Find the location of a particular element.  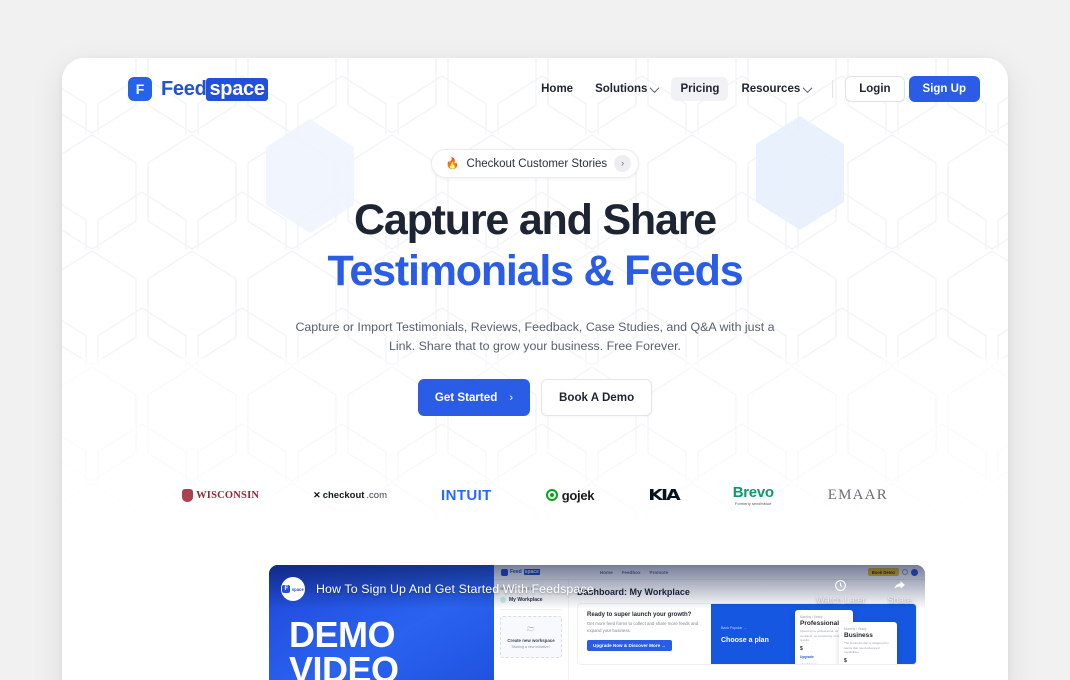

video-demo-line2: VIDEO is located at coordinates (344, 664).